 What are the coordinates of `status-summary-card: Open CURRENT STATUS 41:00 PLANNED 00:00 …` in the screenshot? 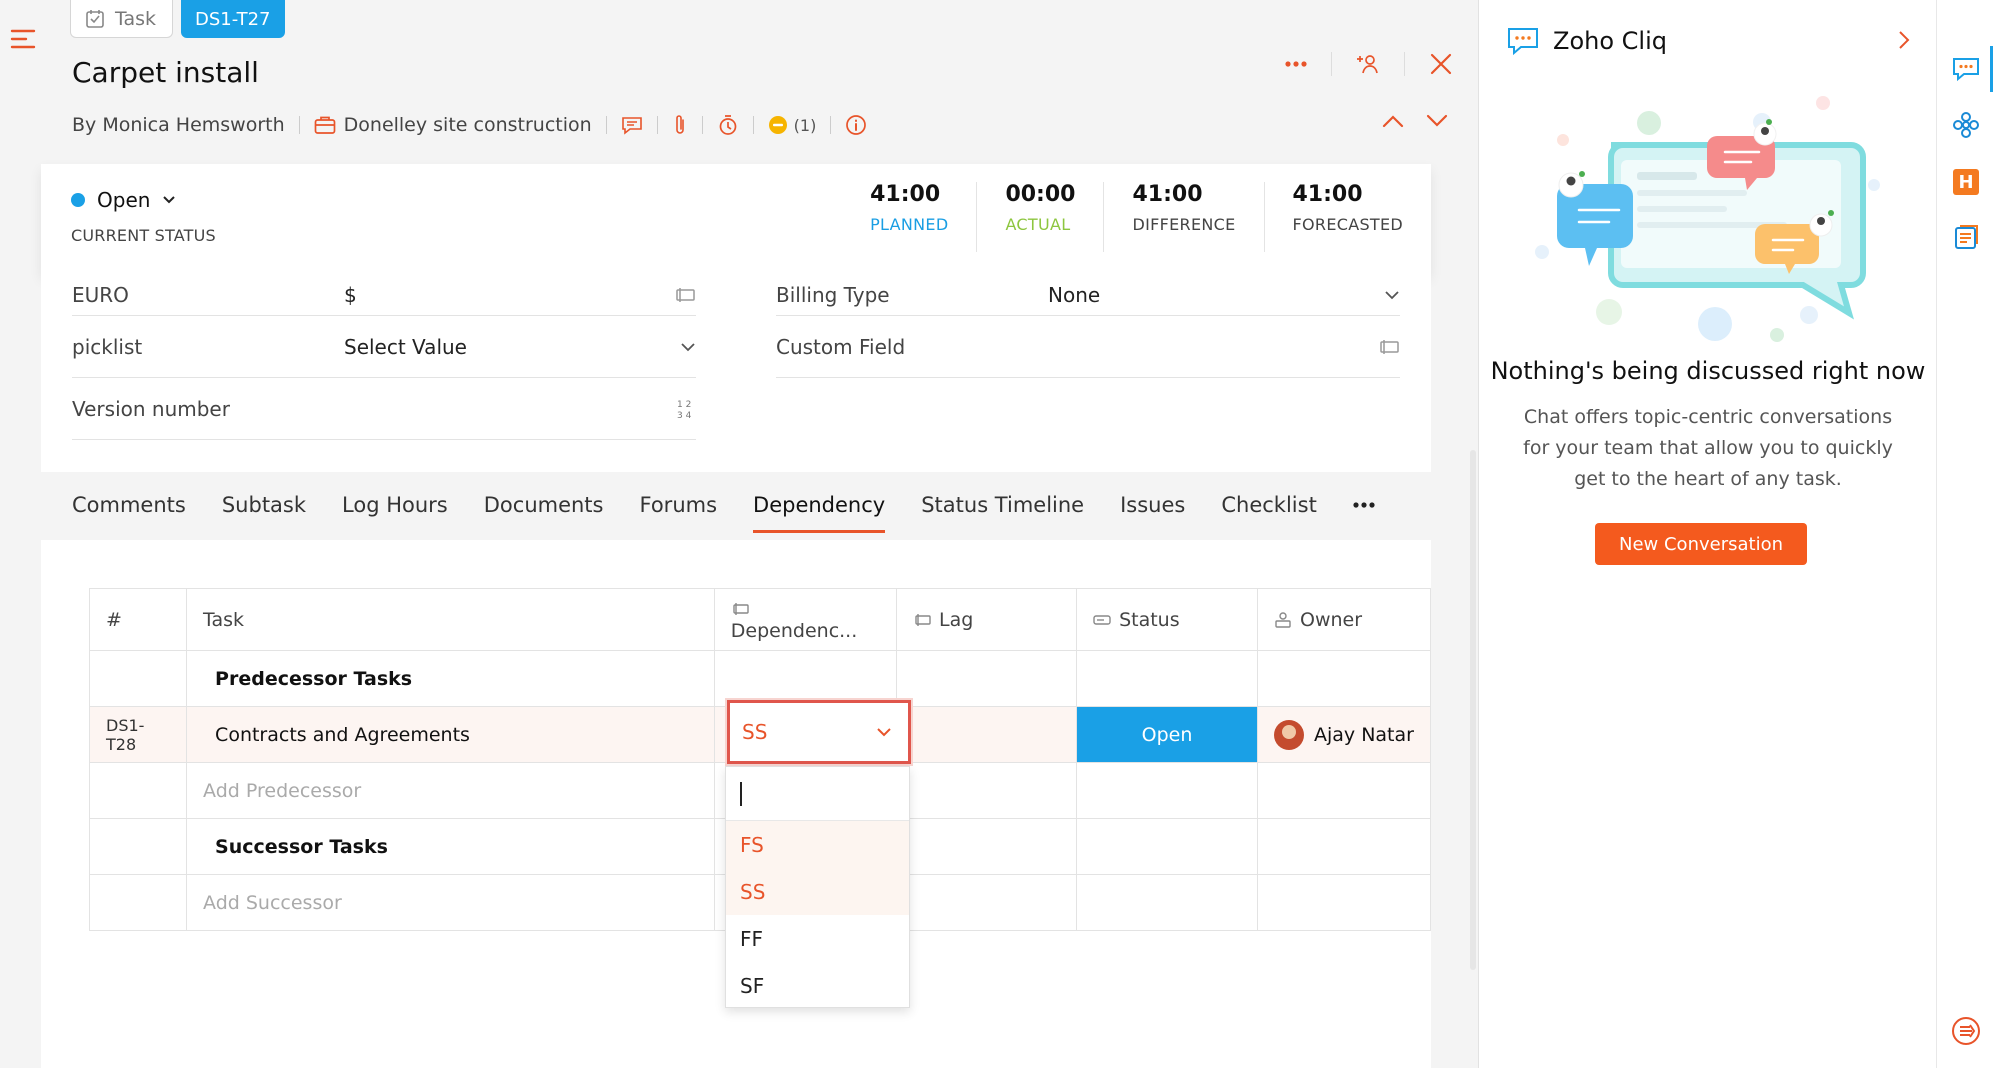 It's located at (736, 219).